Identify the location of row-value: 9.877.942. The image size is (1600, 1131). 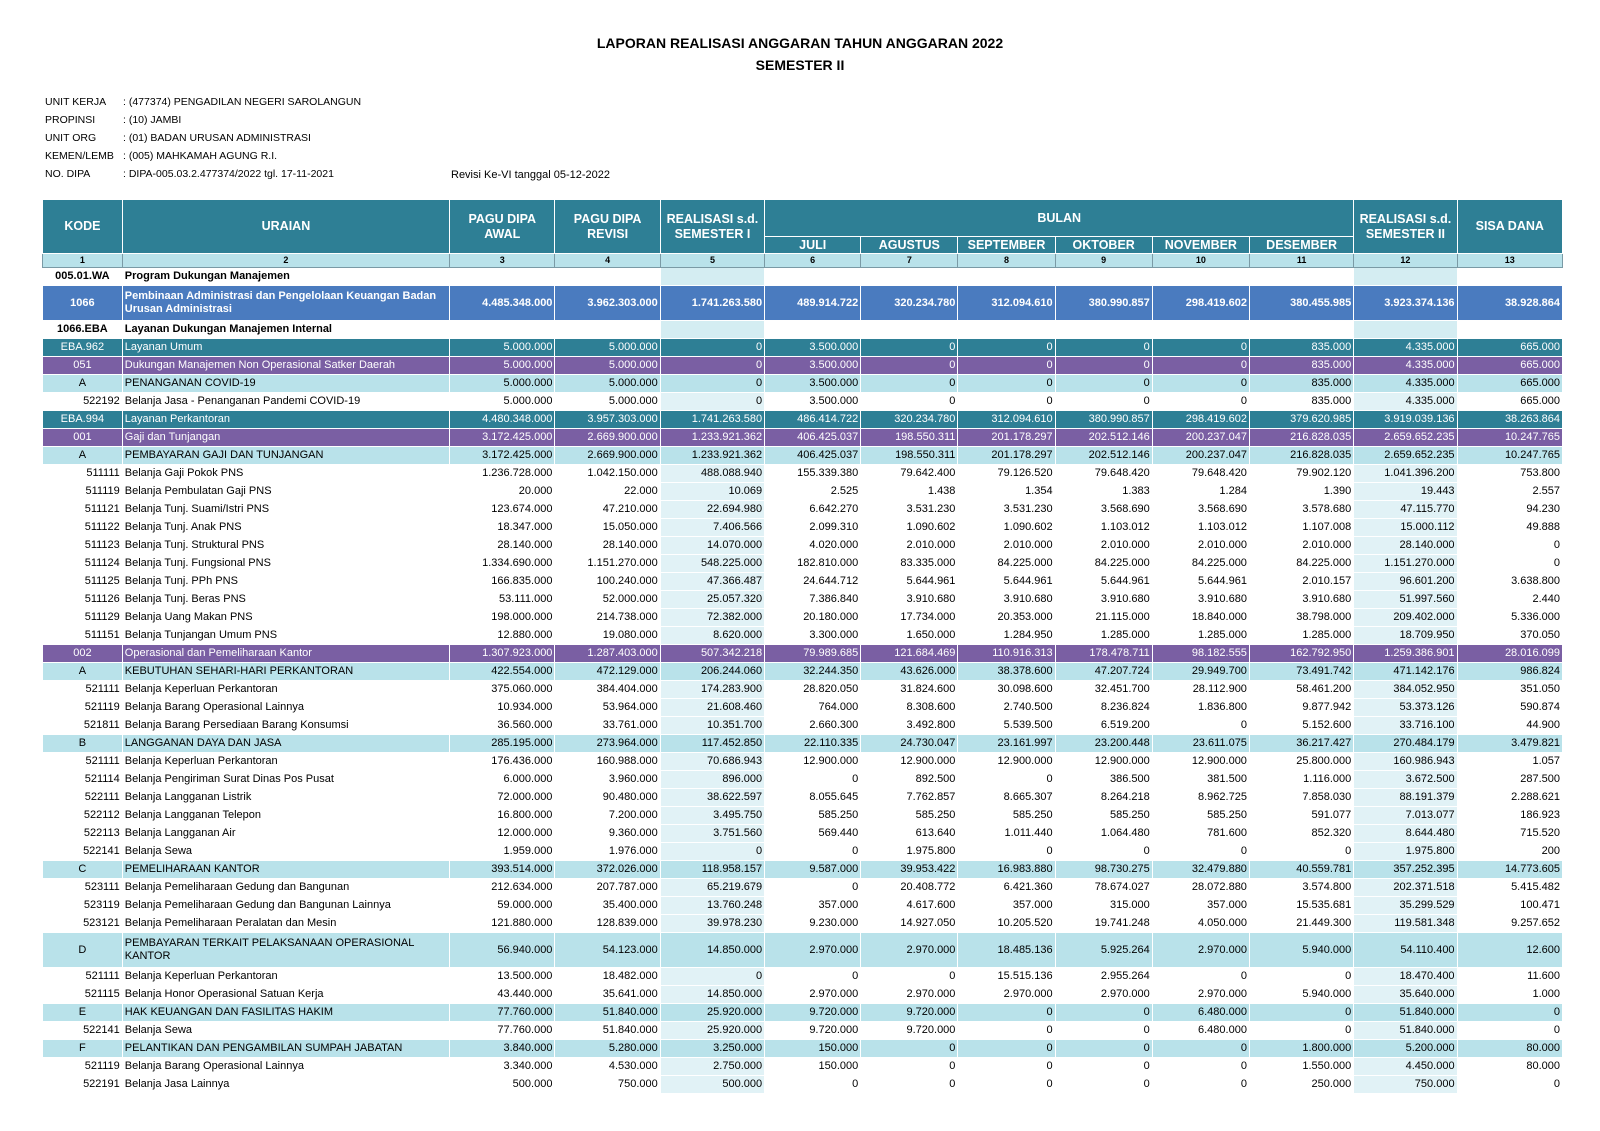
(1301, 707).